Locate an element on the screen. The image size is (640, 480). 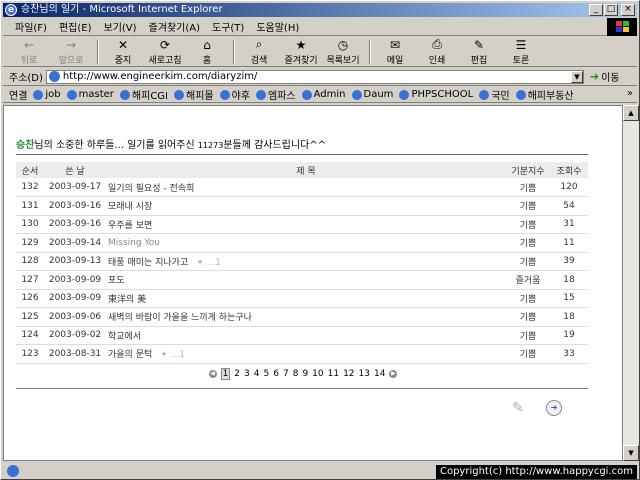
toolbar-button-1: → 앞으로 is located at coordinates (71, 52).